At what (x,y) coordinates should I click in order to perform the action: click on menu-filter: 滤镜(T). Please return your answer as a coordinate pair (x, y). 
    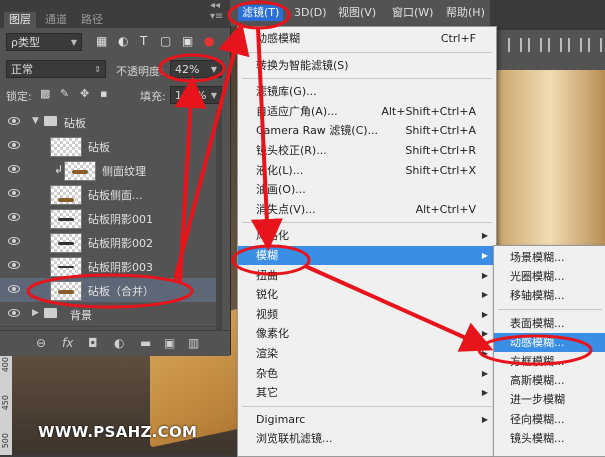
    Looking at the image, I should click on (261, 13).